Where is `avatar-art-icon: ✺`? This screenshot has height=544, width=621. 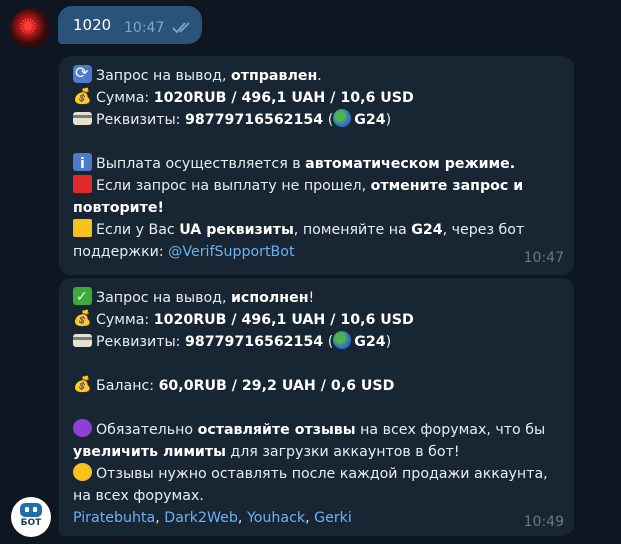 avatar-art-icon: ✺ is located at coordinates (28, 27).